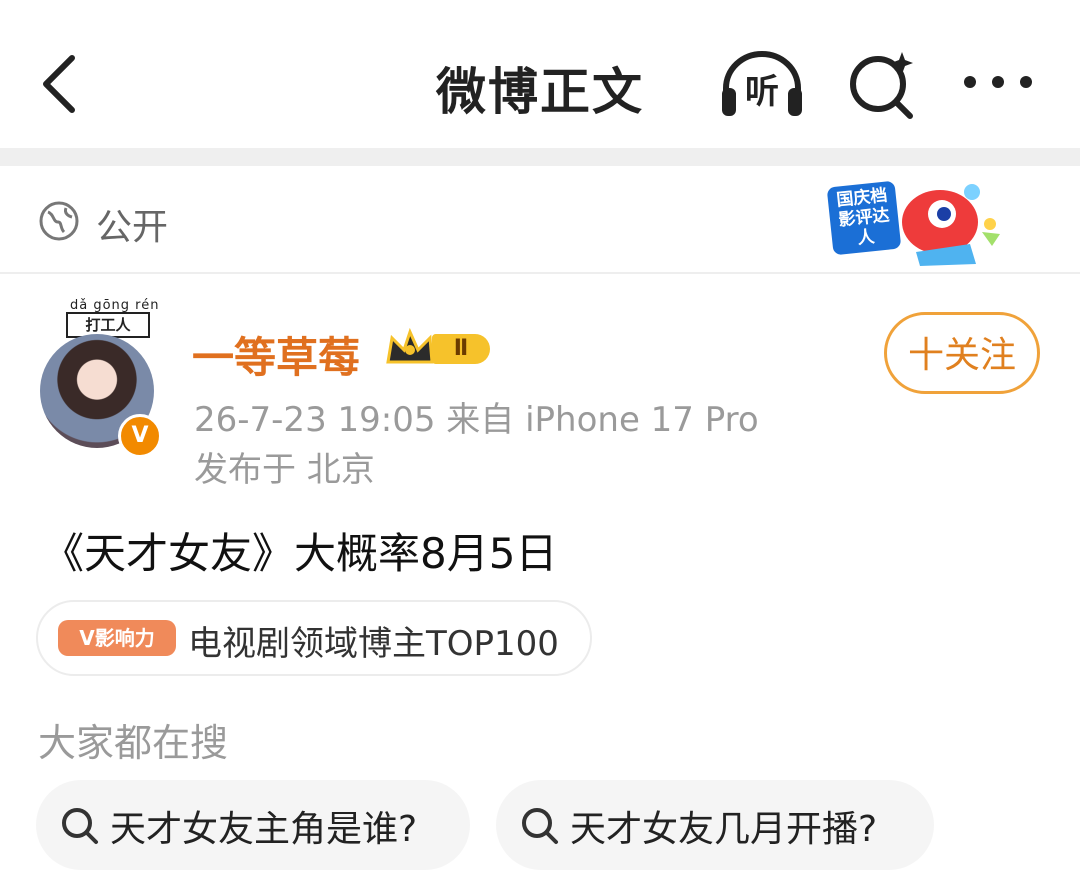  Describe the element at coordinates (762, 92) in the screenshot. I see `listen-label: 听` at that location.